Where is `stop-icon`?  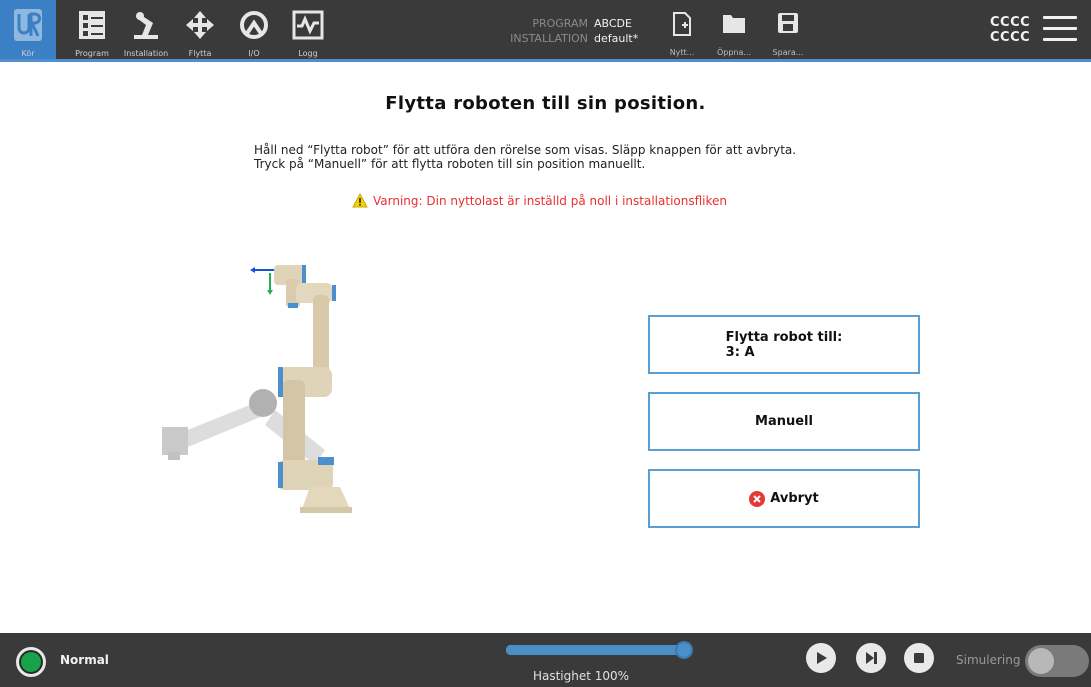
stop-icon is located at coordinates (919, 658).